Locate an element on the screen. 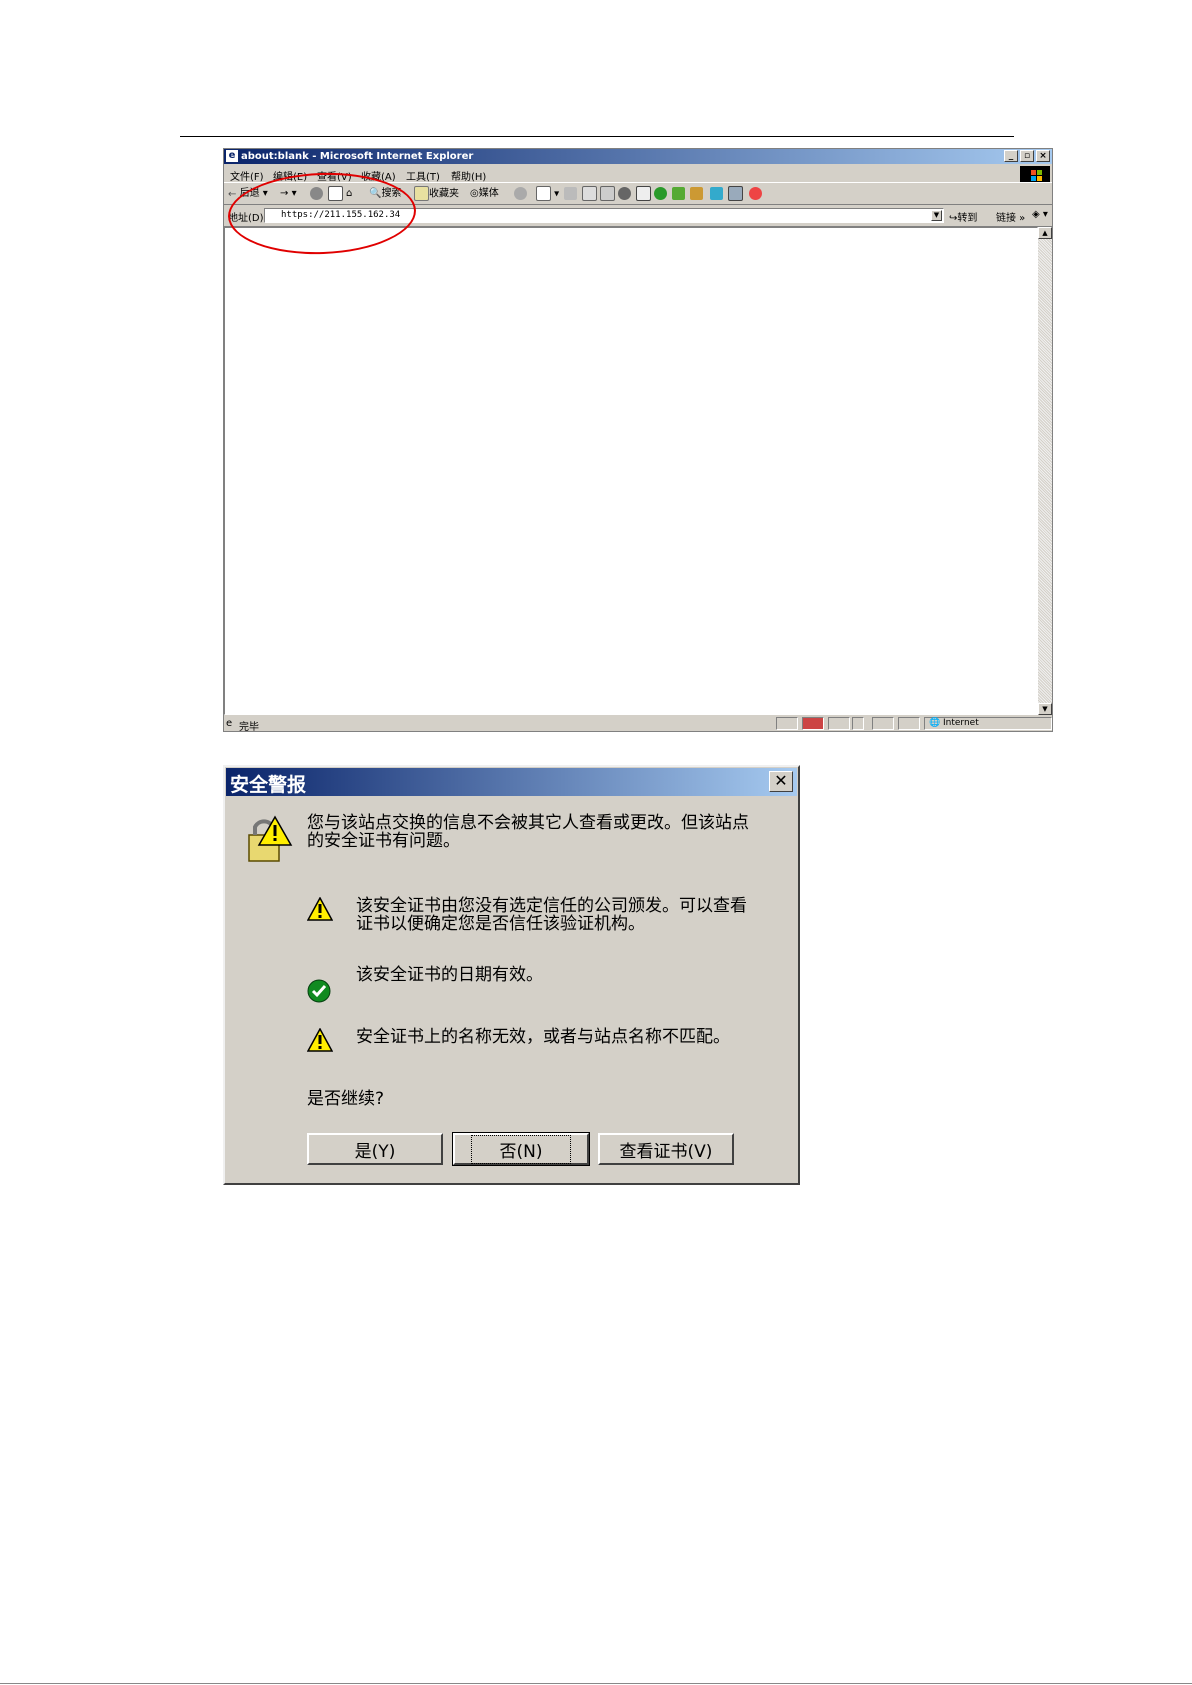  addon2-button is located at coordinates (678, 194).